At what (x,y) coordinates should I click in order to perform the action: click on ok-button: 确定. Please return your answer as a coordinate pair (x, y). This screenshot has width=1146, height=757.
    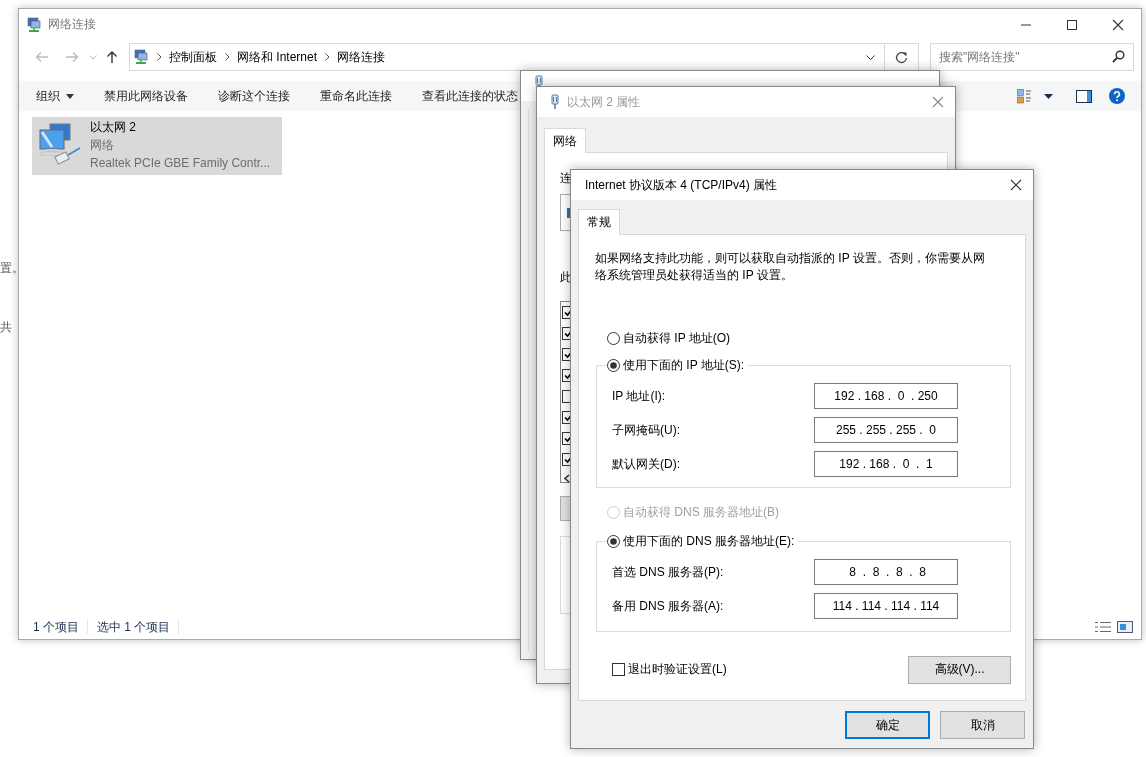
    Looking at the image, I should click on (887, 725).